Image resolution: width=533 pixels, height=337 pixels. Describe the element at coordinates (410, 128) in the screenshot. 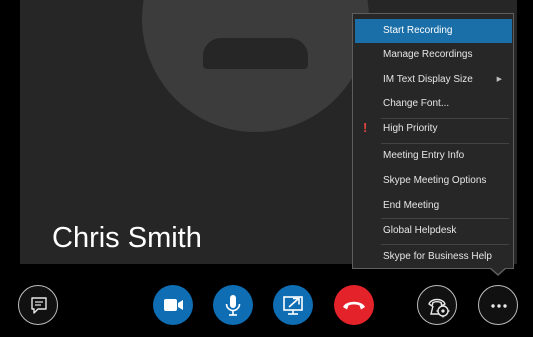

I see `menu-item-label: High Priority` at that location.